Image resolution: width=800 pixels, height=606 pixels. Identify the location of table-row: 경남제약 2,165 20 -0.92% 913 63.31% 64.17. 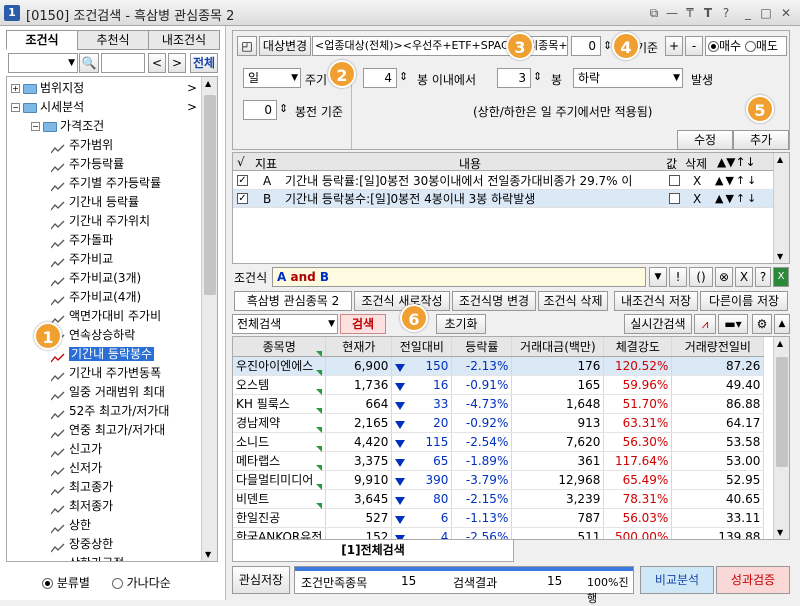
(499, 420).